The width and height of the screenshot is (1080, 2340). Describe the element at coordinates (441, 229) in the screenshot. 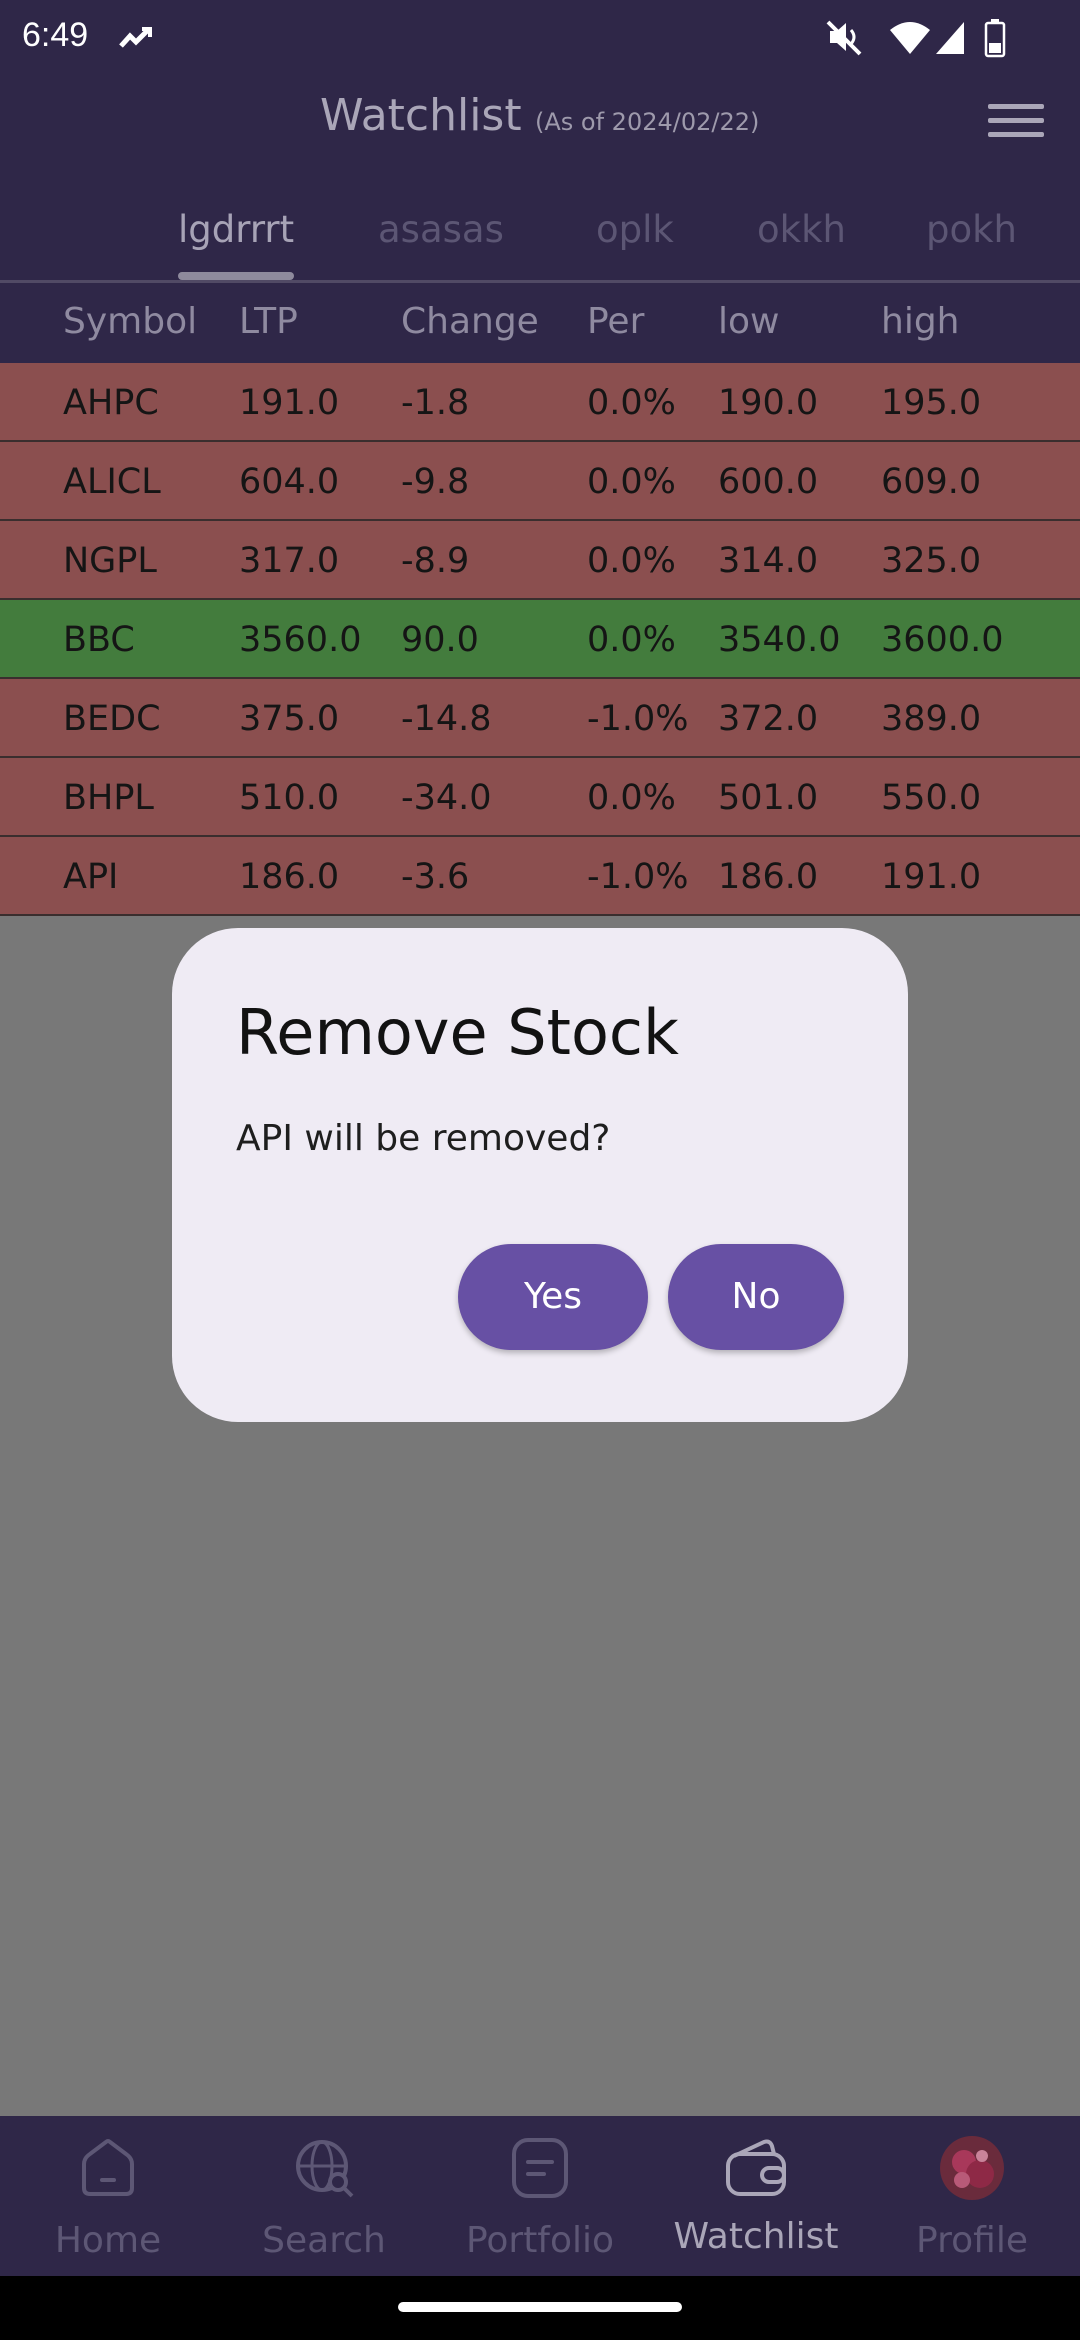

I see `tab-asasas: asasas` at that location.